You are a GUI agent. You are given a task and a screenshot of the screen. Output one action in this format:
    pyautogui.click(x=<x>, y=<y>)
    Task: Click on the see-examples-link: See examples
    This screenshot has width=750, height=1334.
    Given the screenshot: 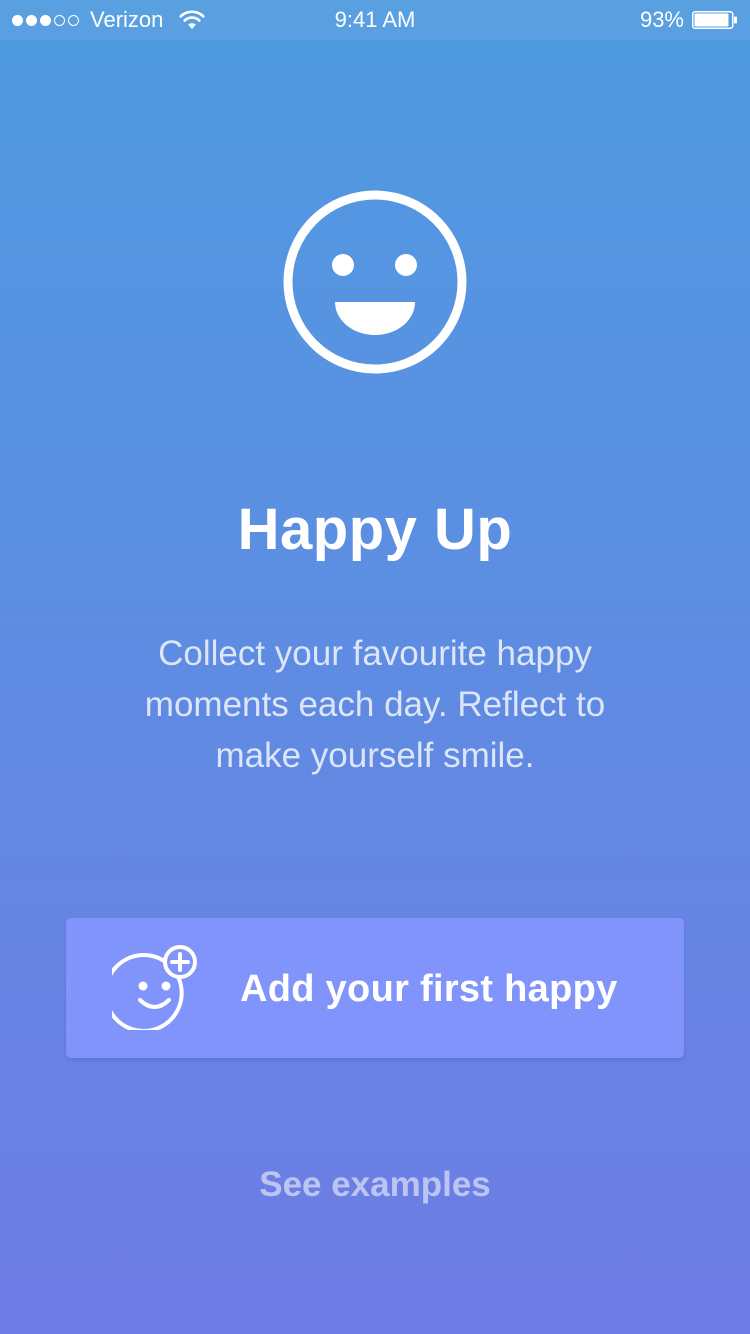 What is the action you would take?
    pyautogui.click(x=375, y=1185)
    